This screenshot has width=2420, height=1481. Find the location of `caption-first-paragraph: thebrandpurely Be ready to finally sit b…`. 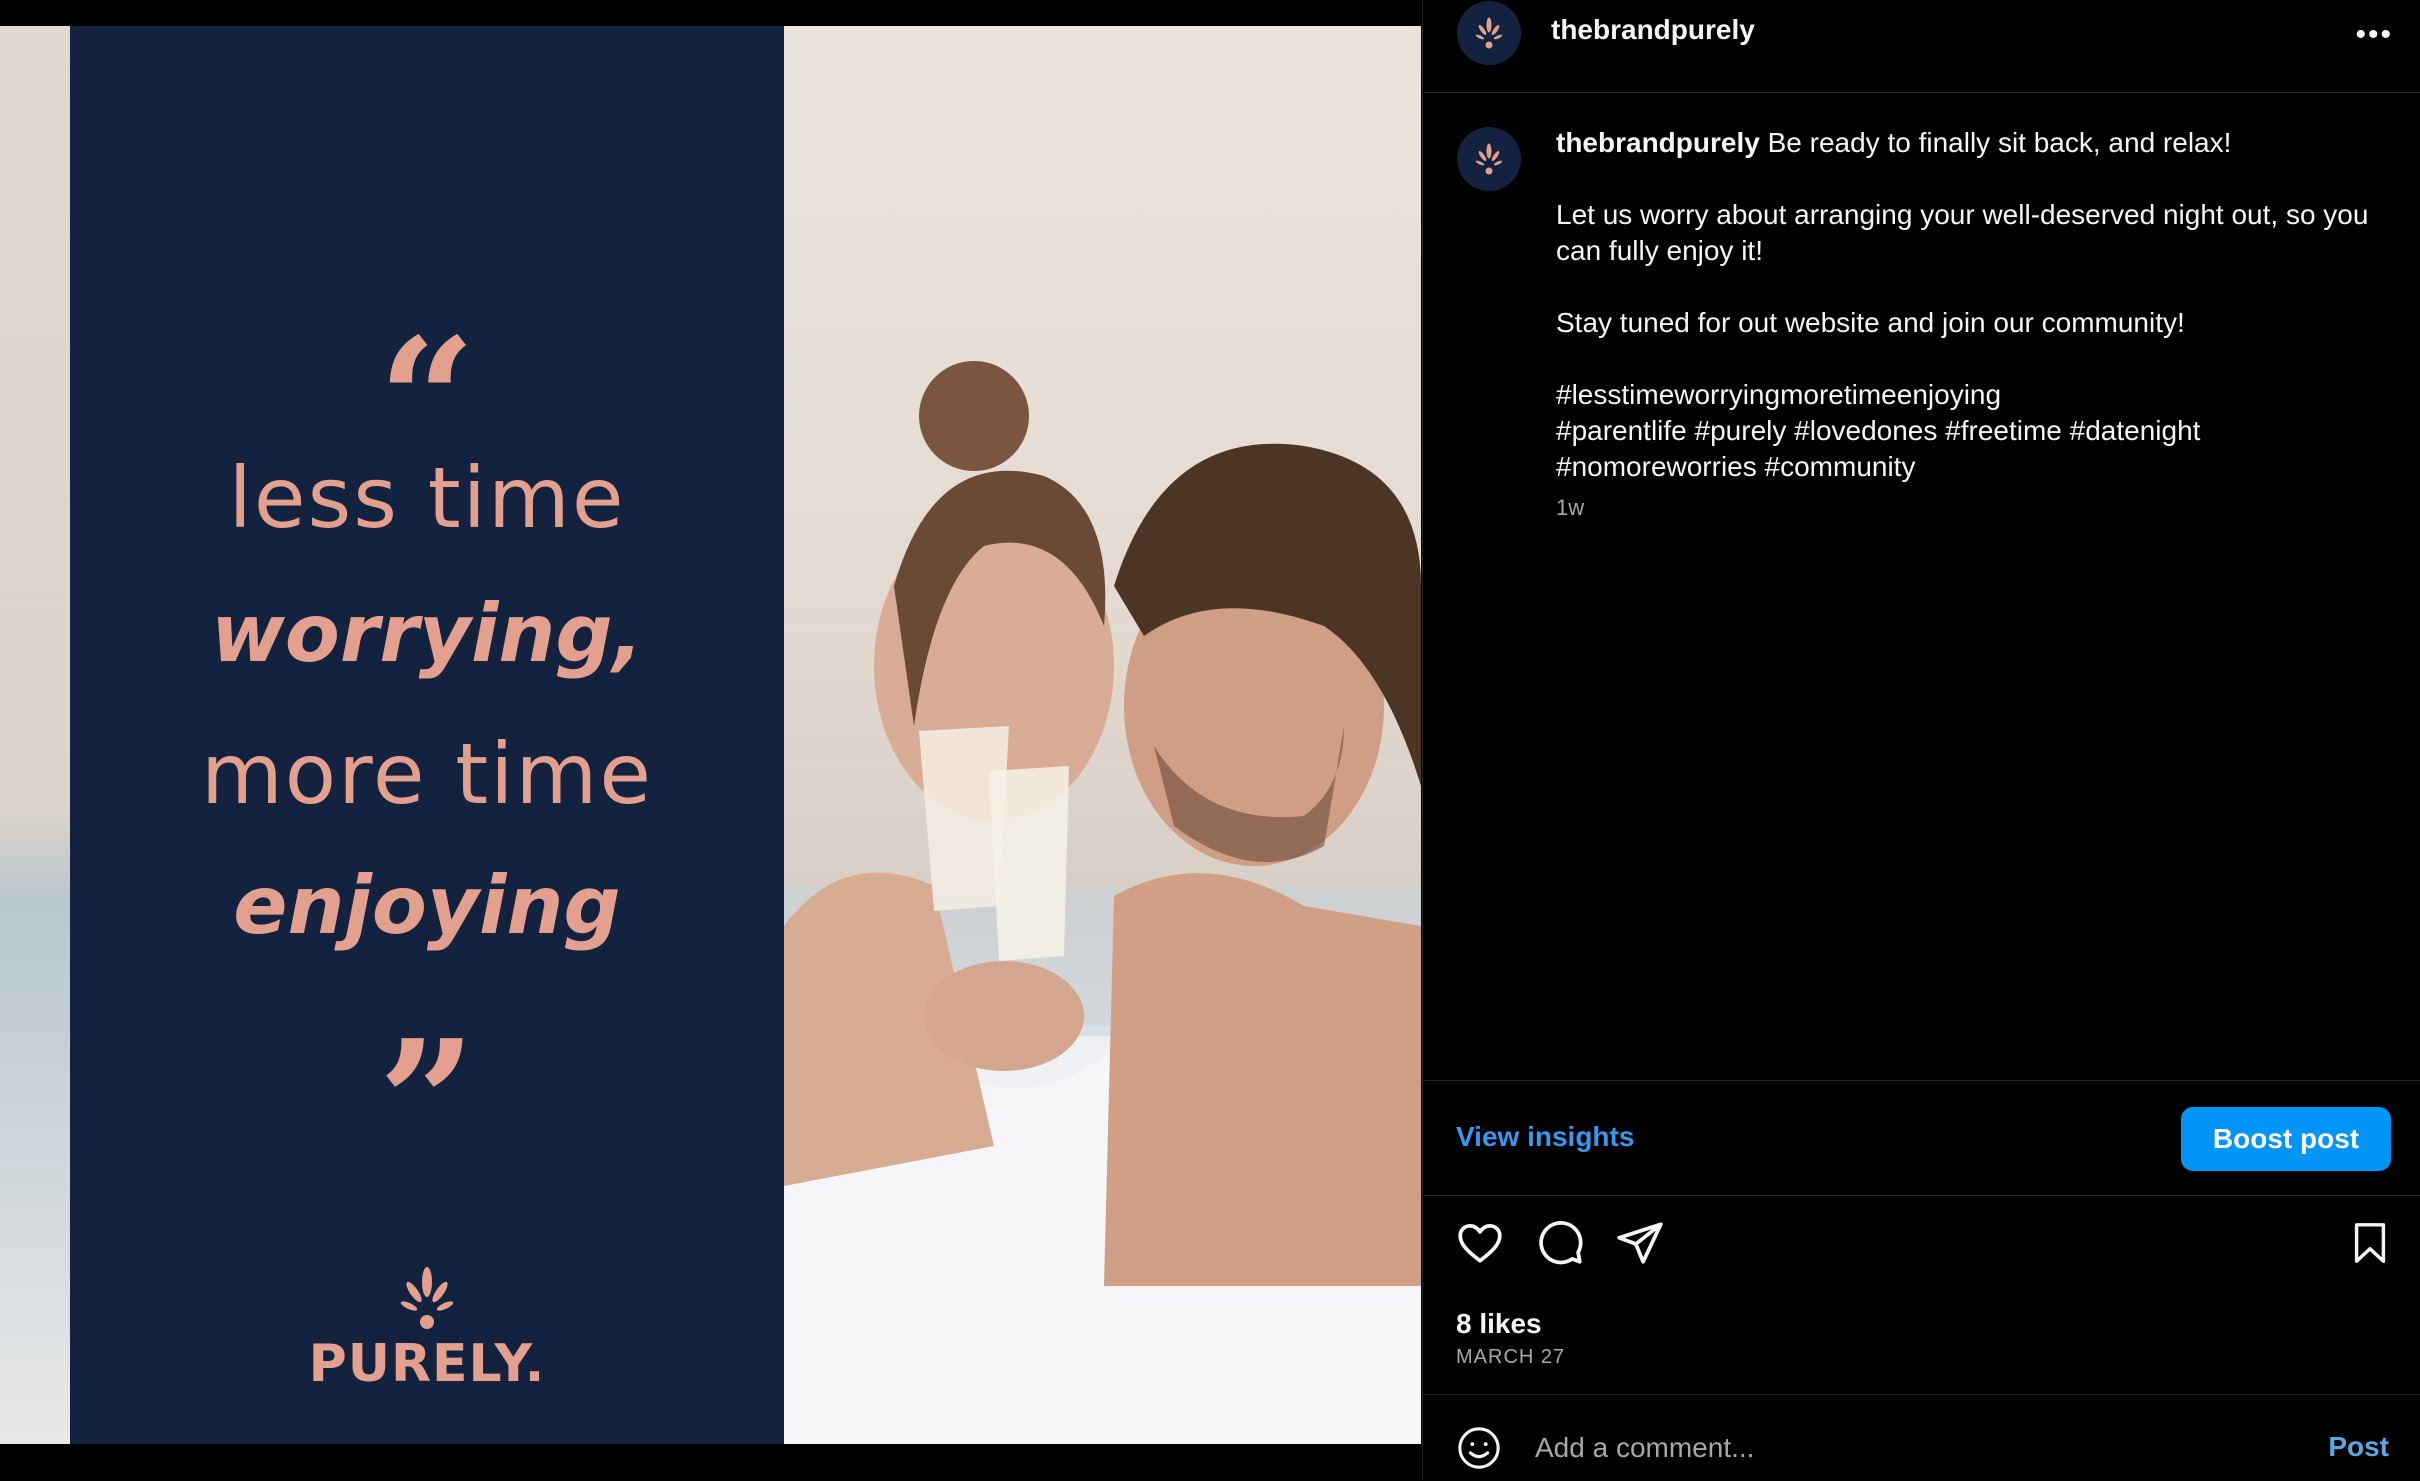

caption-first-paragraph: thebrandpurely Be ready to finally sit b… is located at coordinates (1966, 143).